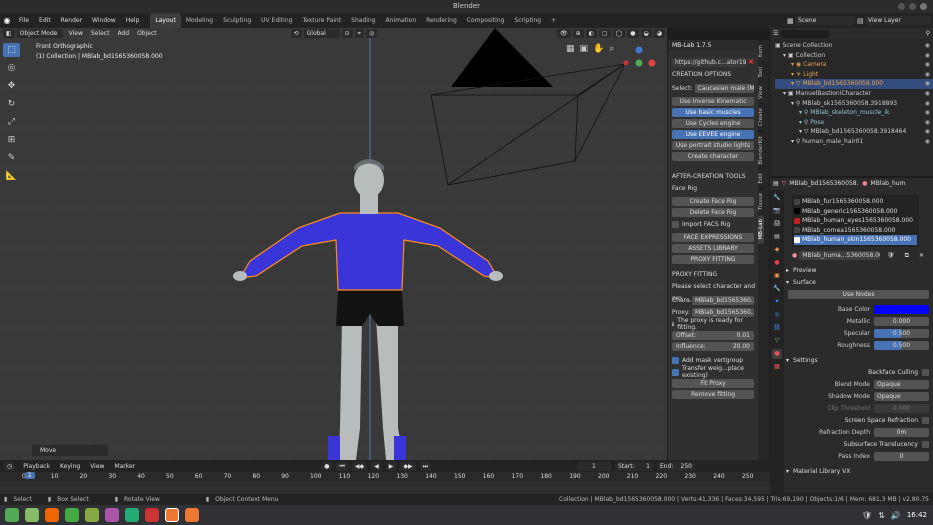 The width and height of the screenshot is (933, 525). Describe the element at coordinates (441, 20) in the screenshot. I see `tab-rendering: Rendering` at that location.